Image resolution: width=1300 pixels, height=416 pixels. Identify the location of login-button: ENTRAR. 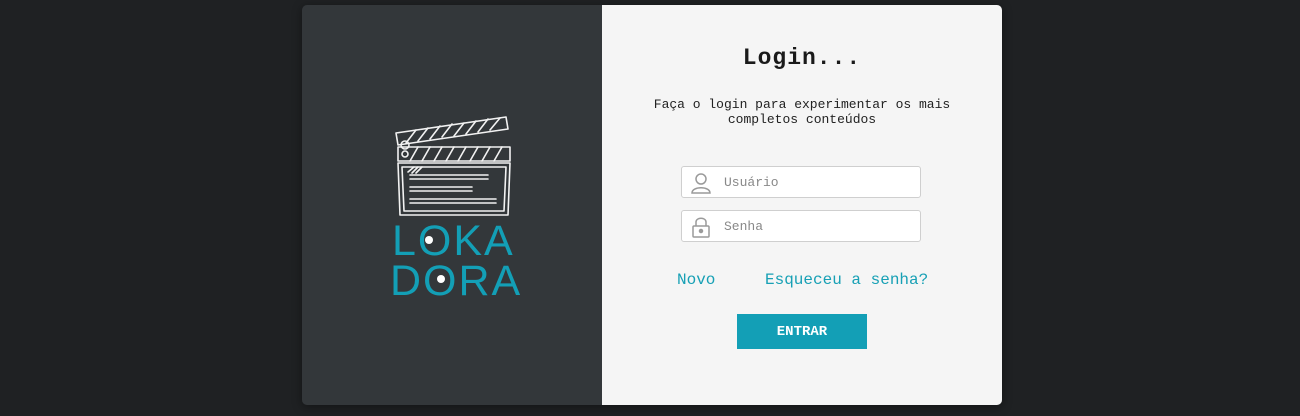
(802, 331).